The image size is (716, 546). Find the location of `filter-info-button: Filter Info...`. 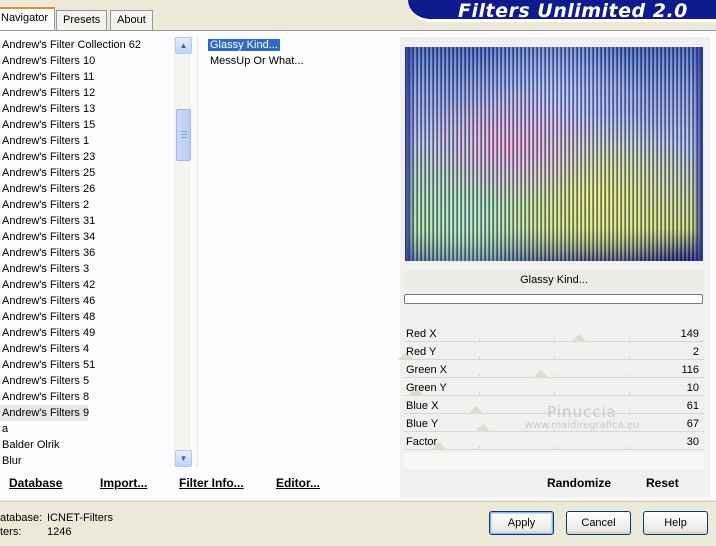

filter-info-button: Filter Info... is located at coordinates (211, 483).